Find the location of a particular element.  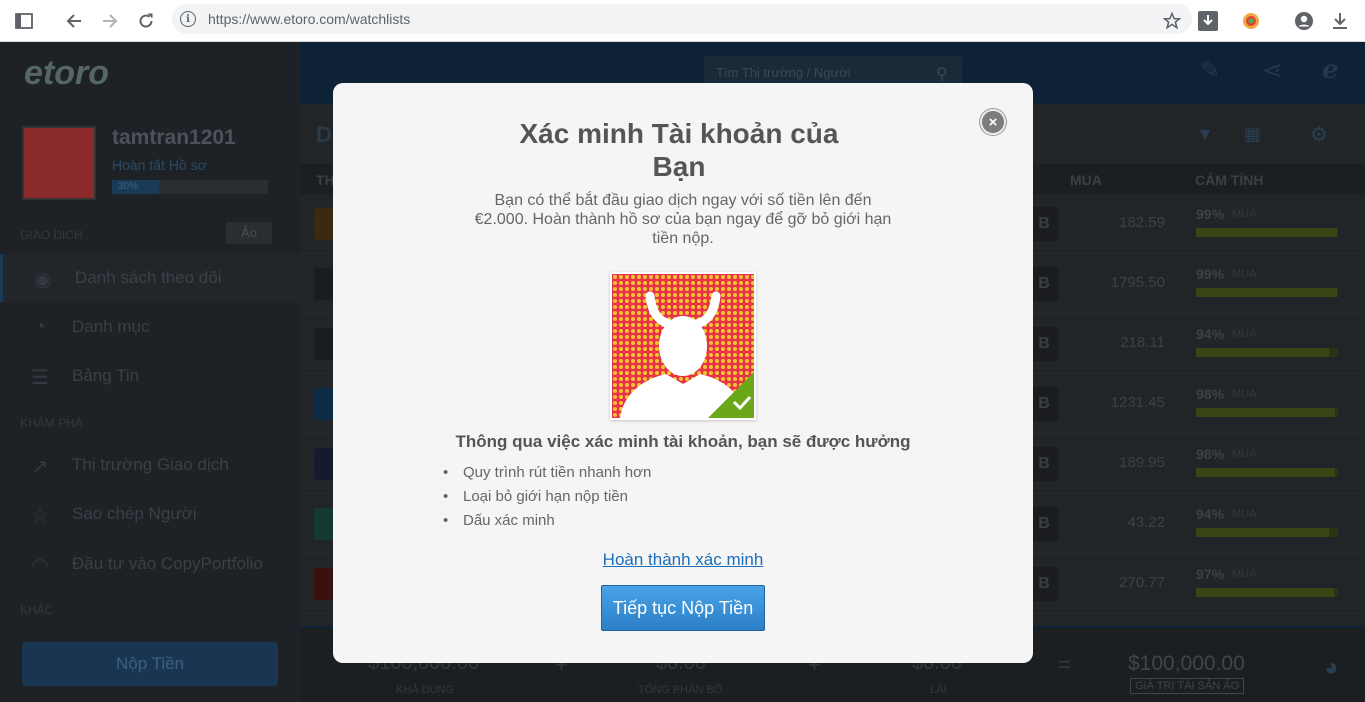

portfolio-icon: ◠ is located at coordinates (40, 566).